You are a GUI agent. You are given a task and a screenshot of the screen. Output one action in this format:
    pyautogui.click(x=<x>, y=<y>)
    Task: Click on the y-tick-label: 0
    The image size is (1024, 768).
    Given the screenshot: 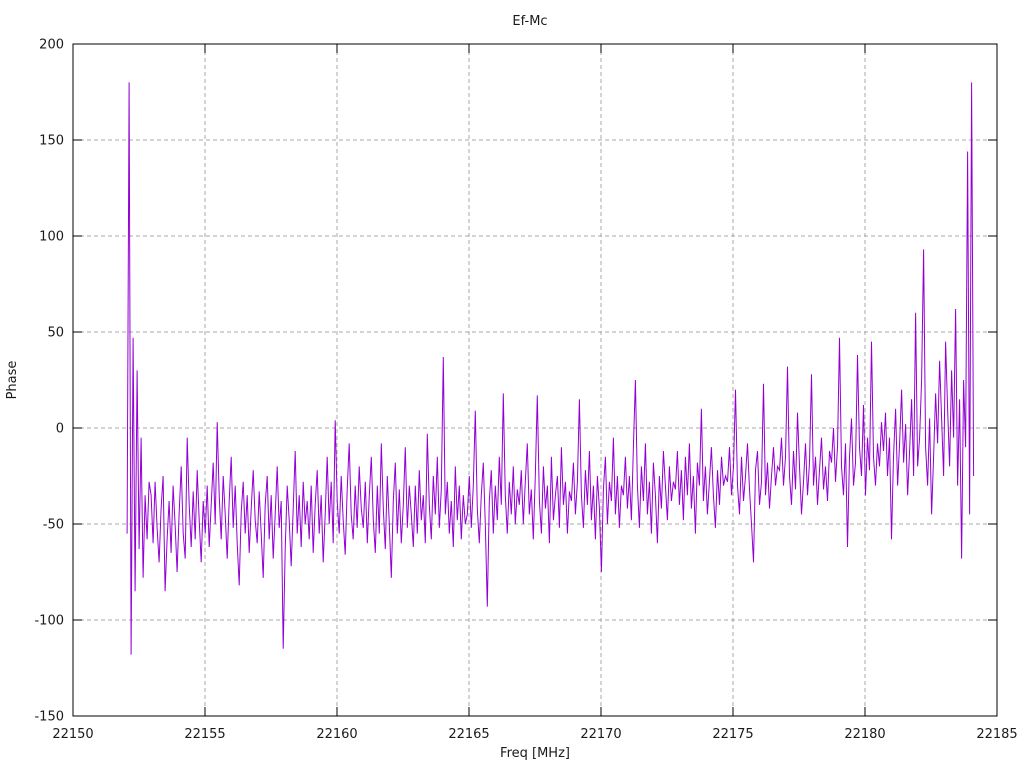 What is the action you would take?
    pyautogui.click(x=60, y=429)
    